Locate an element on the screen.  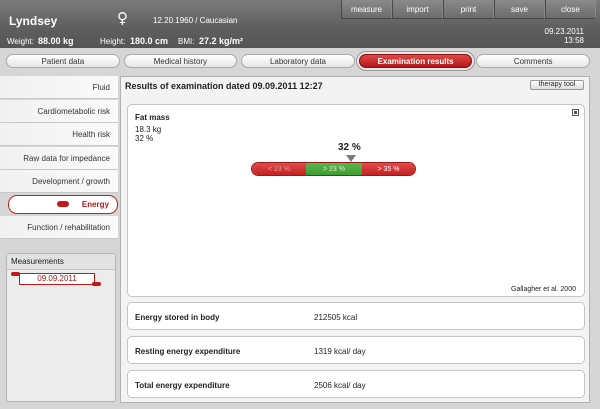
save-button: save is located at coordinates (519, 9).